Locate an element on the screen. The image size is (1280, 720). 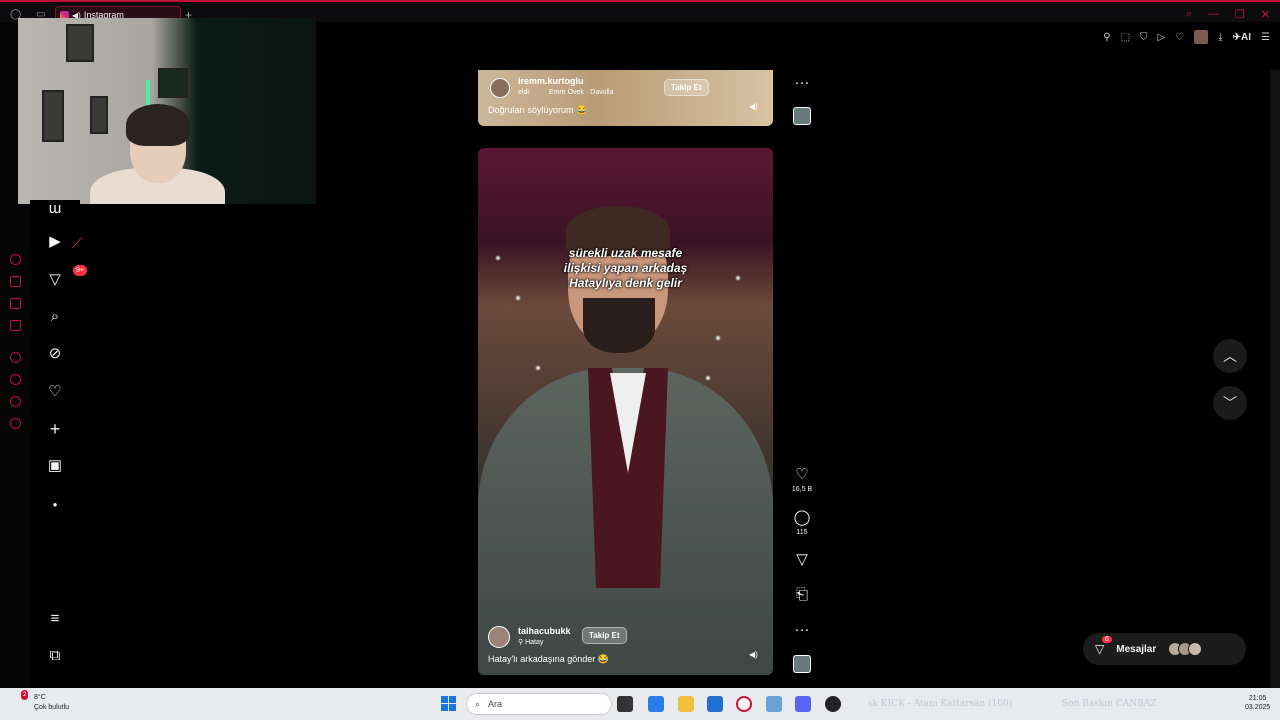
overlay-line: Hataylıya denk gelir is located at coordinates (625, 283).